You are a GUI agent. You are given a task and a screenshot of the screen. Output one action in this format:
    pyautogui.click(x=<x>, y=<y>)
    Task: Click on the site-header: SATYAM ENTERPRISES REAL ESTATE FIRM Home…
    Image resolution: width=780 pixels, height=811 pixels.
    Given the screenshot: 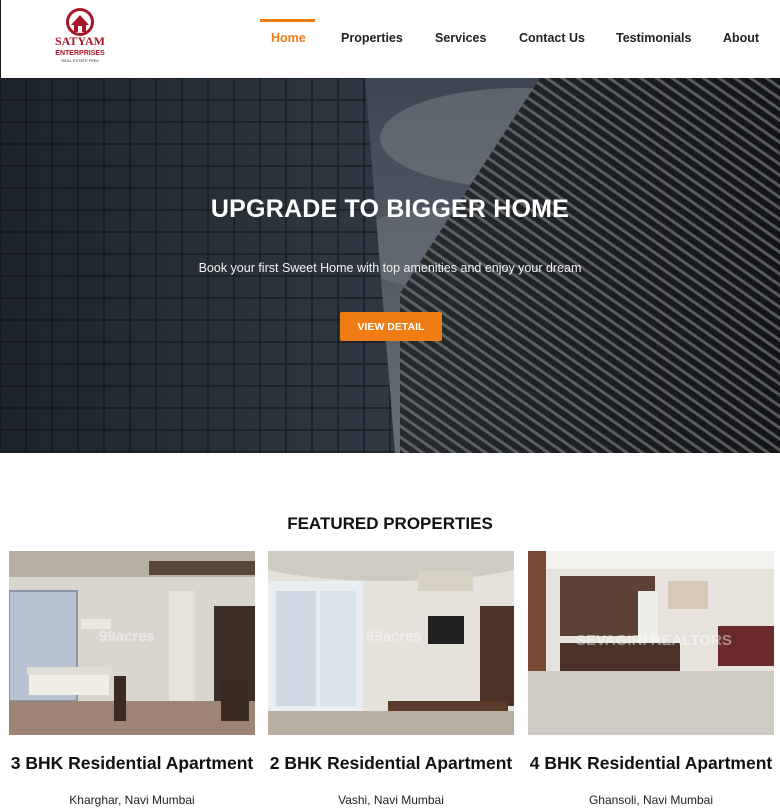 What is the action you would take?
    pyautogui.click(x=390, y=39)
    